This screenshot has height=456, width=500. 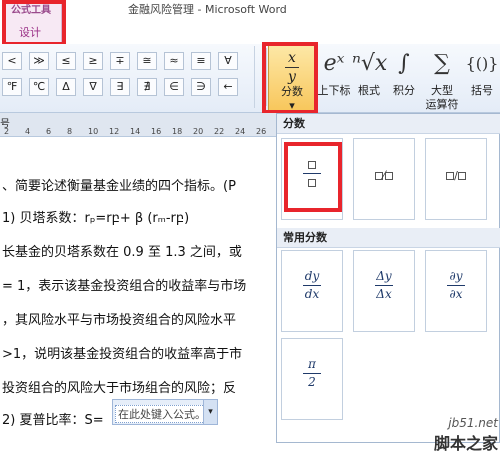 I want to click on symbol-button: <, so click(x=12, y=61).